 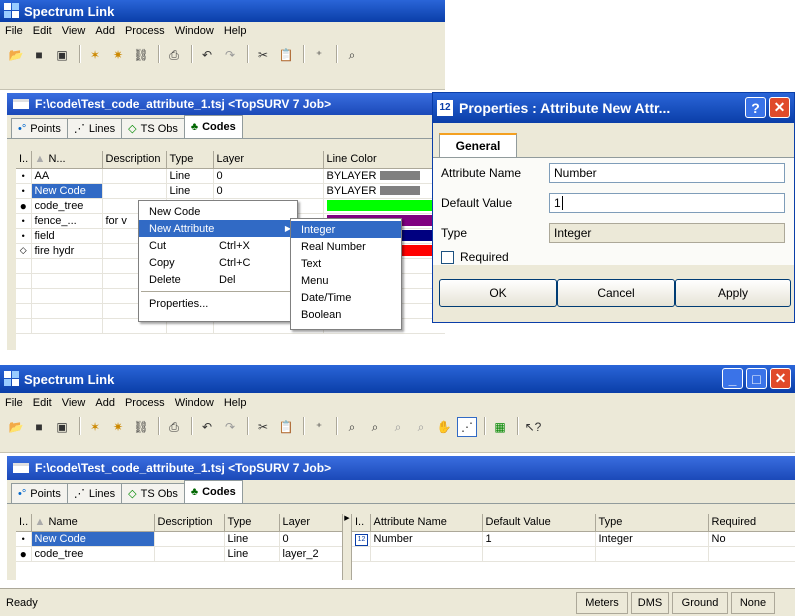 What do you see at coordinates (218, 262) in the screenshot?
I see `menu-item-copy: Copy Ctrl+C` at bounding box center [218, 262].